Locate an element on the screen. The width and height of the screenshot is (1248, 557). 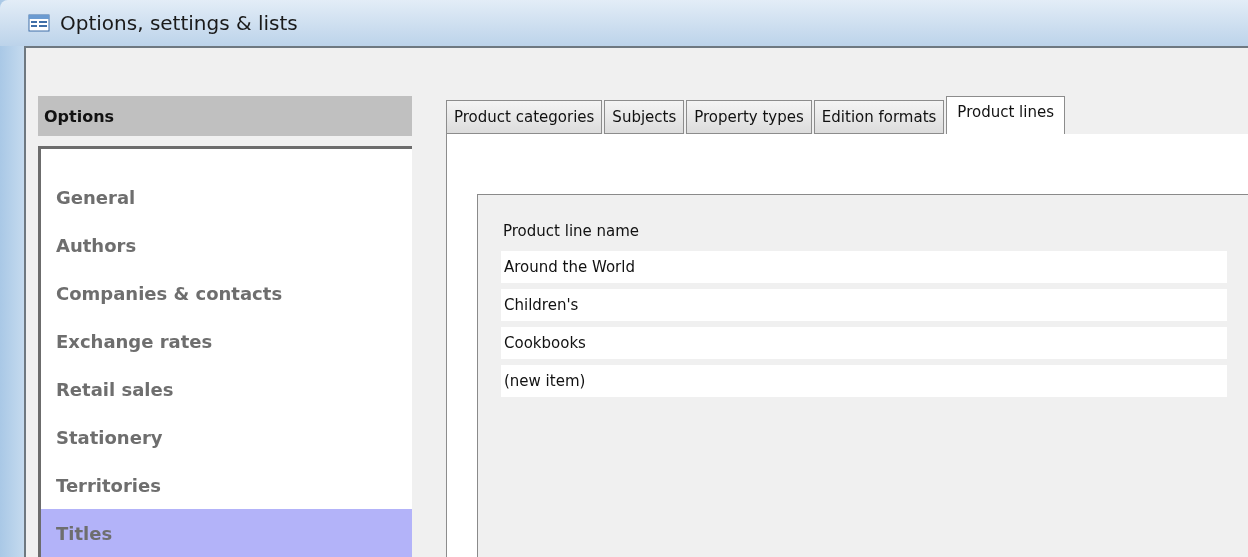
tab: Product lines is located at coordinates (1005, 115).